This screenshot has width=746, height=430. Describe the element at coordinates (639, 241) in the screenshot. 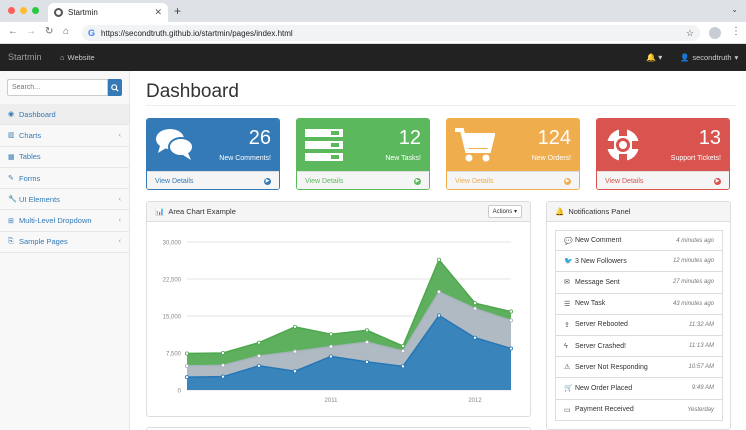

I see `notification-item: 💬 New Comment 4 minutes ago` at that location.